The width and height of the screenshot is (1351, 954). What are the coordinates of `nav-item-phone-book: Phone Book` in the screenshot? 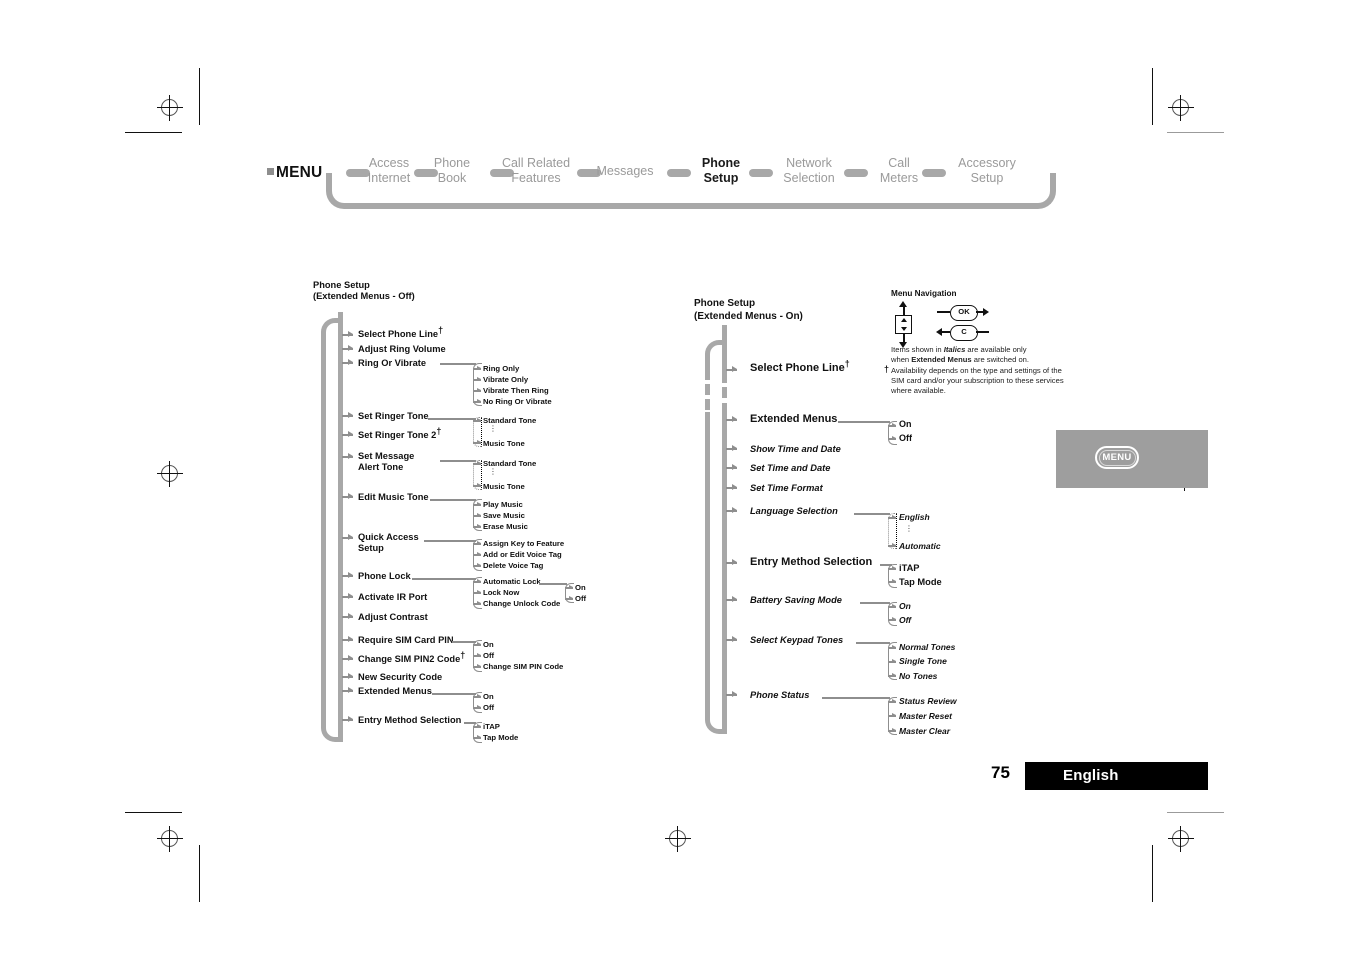 It's located at (452, 170).